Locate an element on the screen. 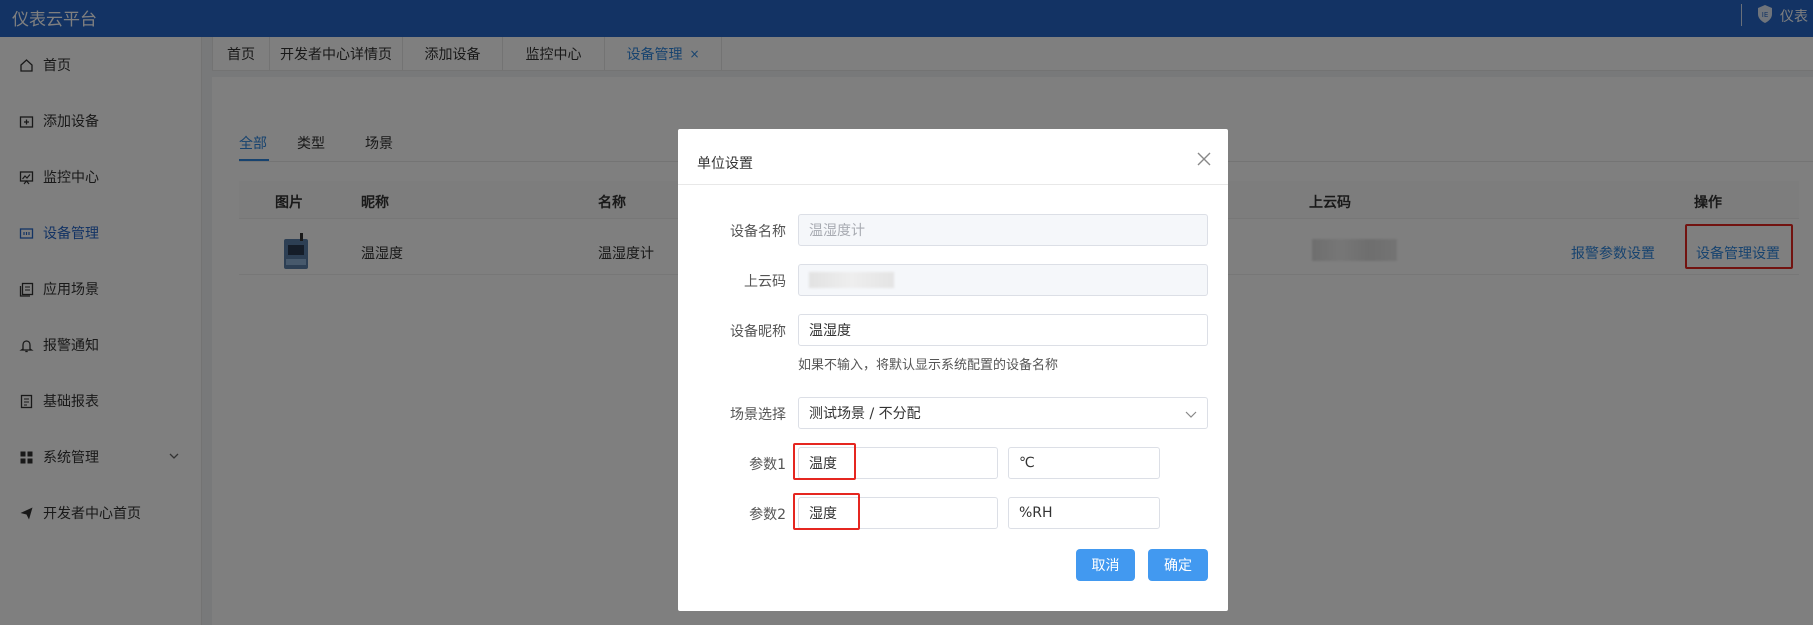 This screenshot has width=1813, height=625. cloud-code-field is located at coordinates (1003, 280).